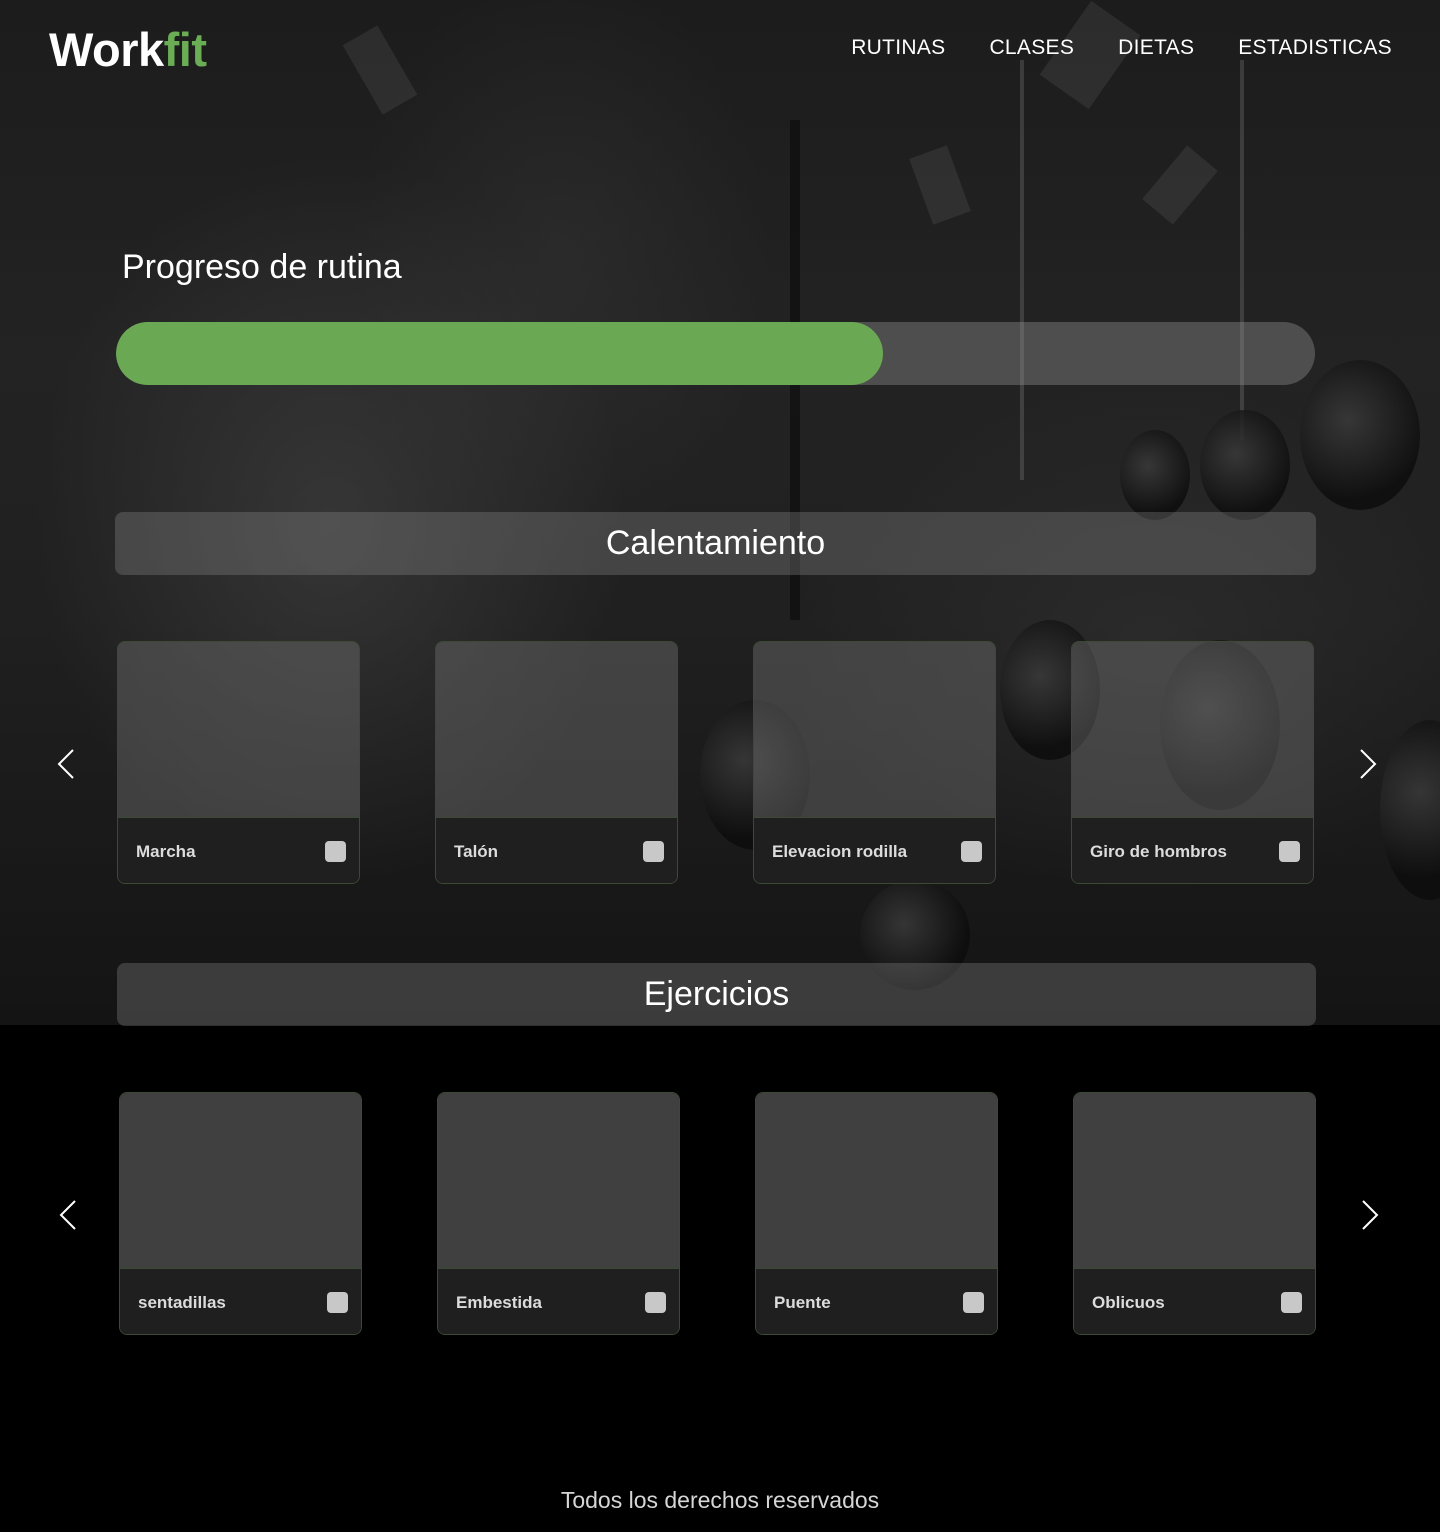  Describe the element at coordinates (185, 49) in the screenshot. I see `brand-name-accent: fit` at that location.